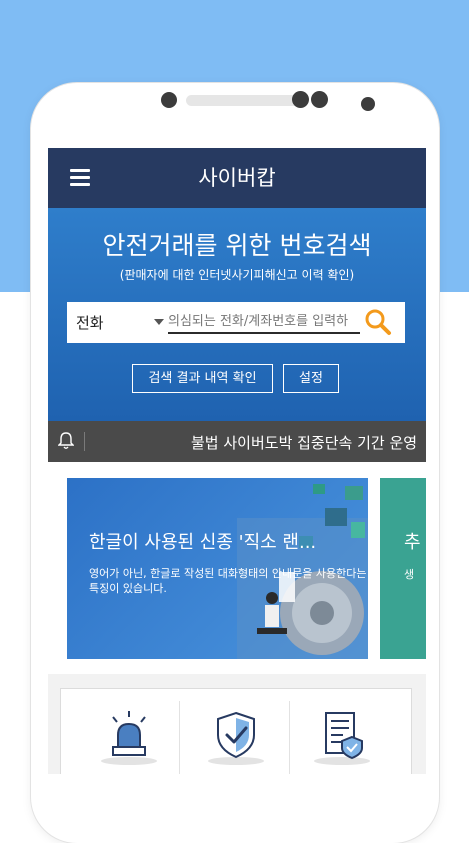  I want to click on siren-icon, so click(129, 738).